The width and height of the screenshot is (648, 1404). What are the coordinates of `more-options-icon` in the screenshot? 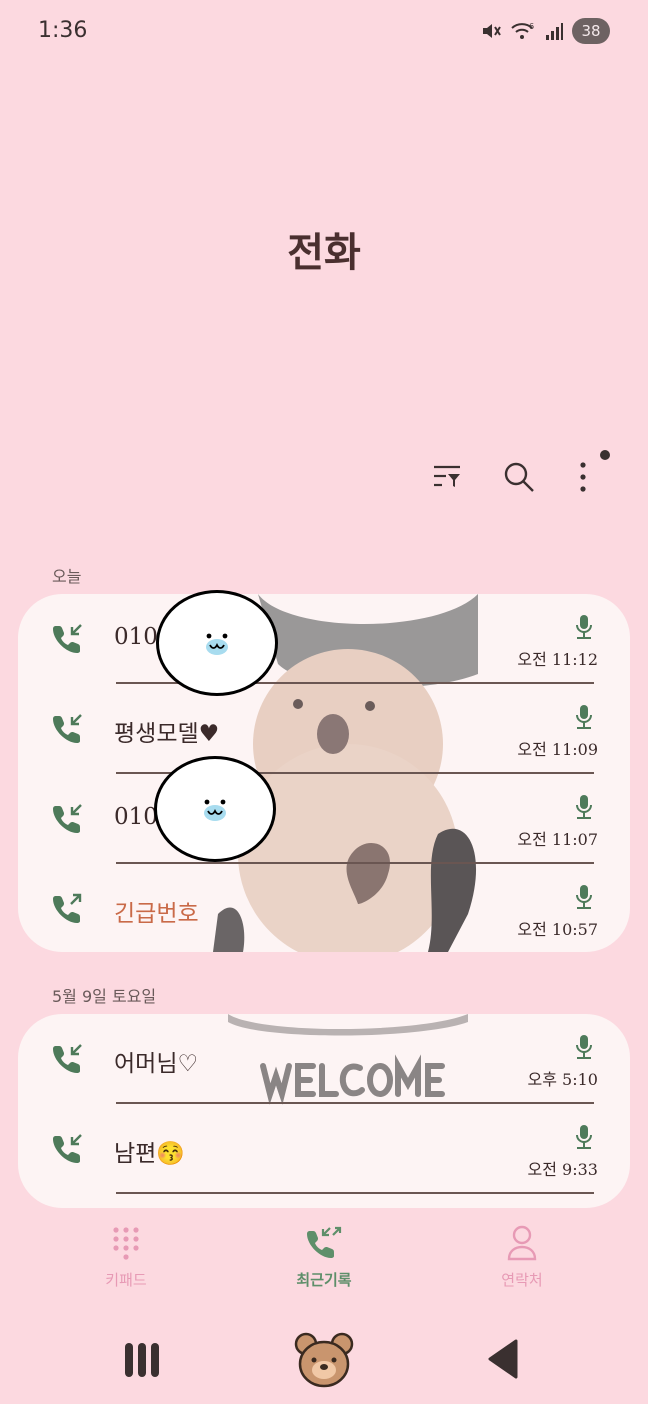 It's located at (583, 477).